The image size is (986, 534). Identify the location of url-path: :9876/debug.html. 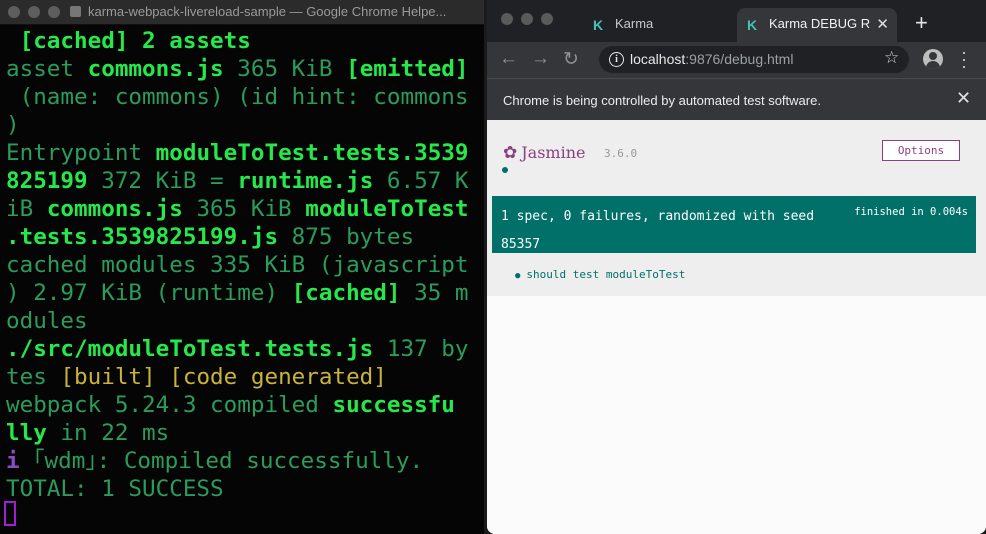
(739, 59).